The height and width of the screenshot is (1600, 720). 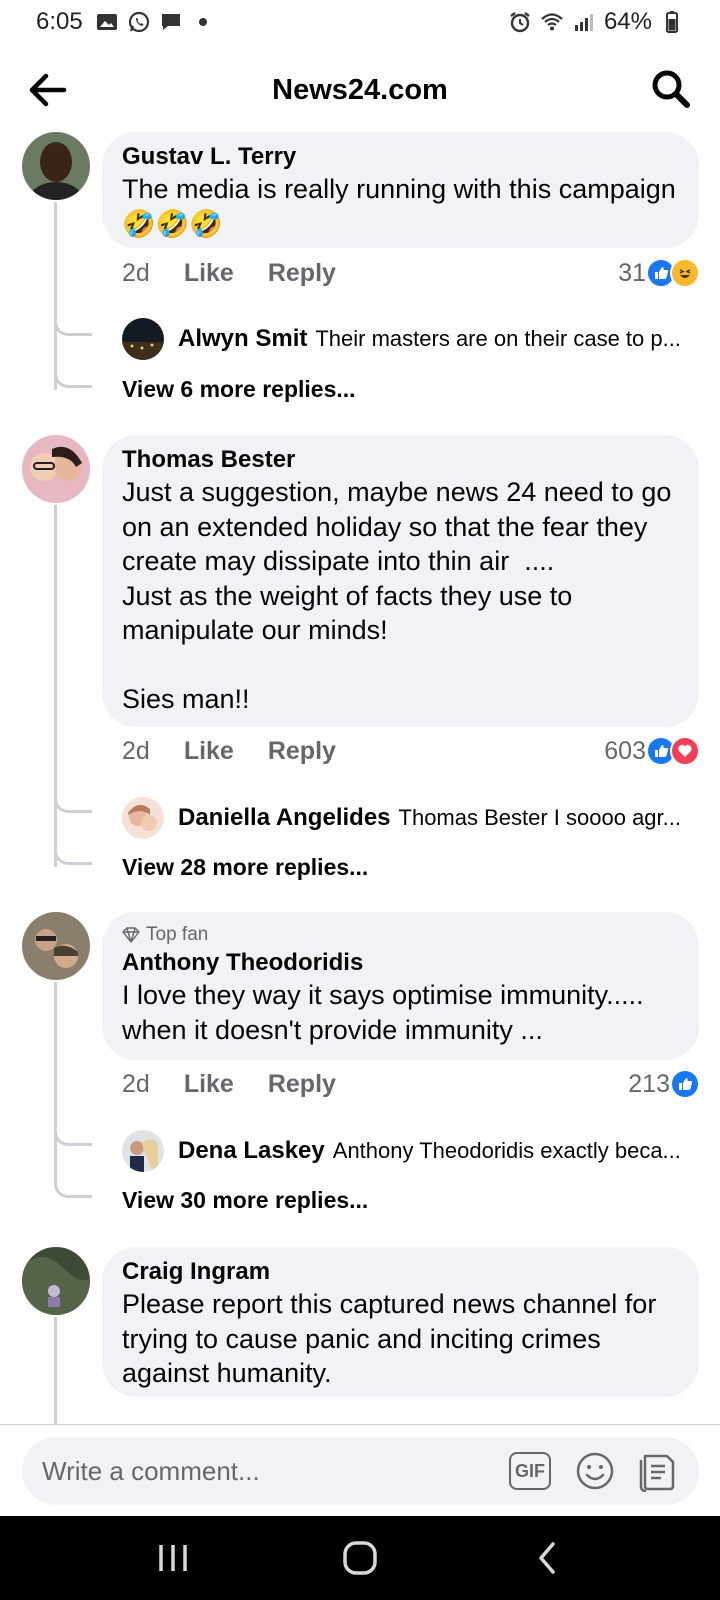 I want to click on search-icon, so click(x=671, y=89).